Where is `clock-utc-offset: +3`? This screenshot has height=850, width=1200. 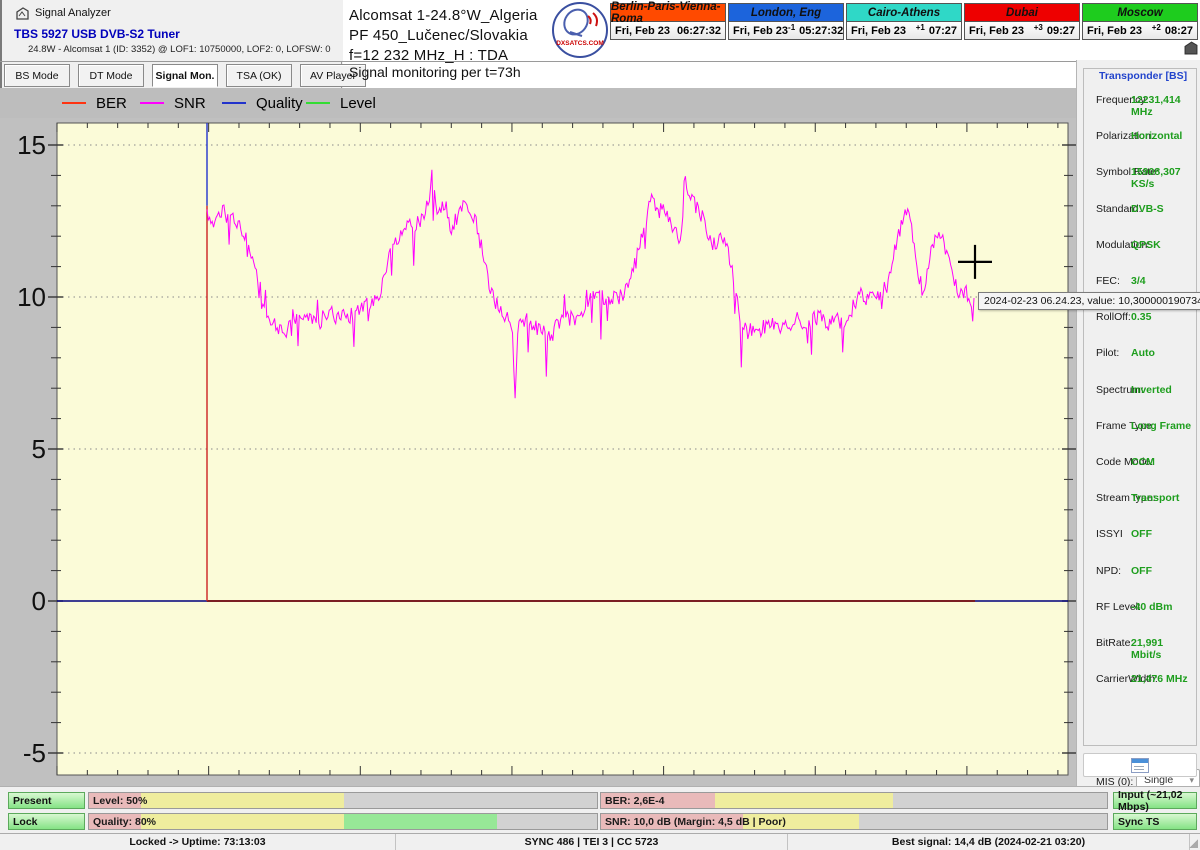
clock-utc-offset: +3 is located at coordinates (1038, 27).